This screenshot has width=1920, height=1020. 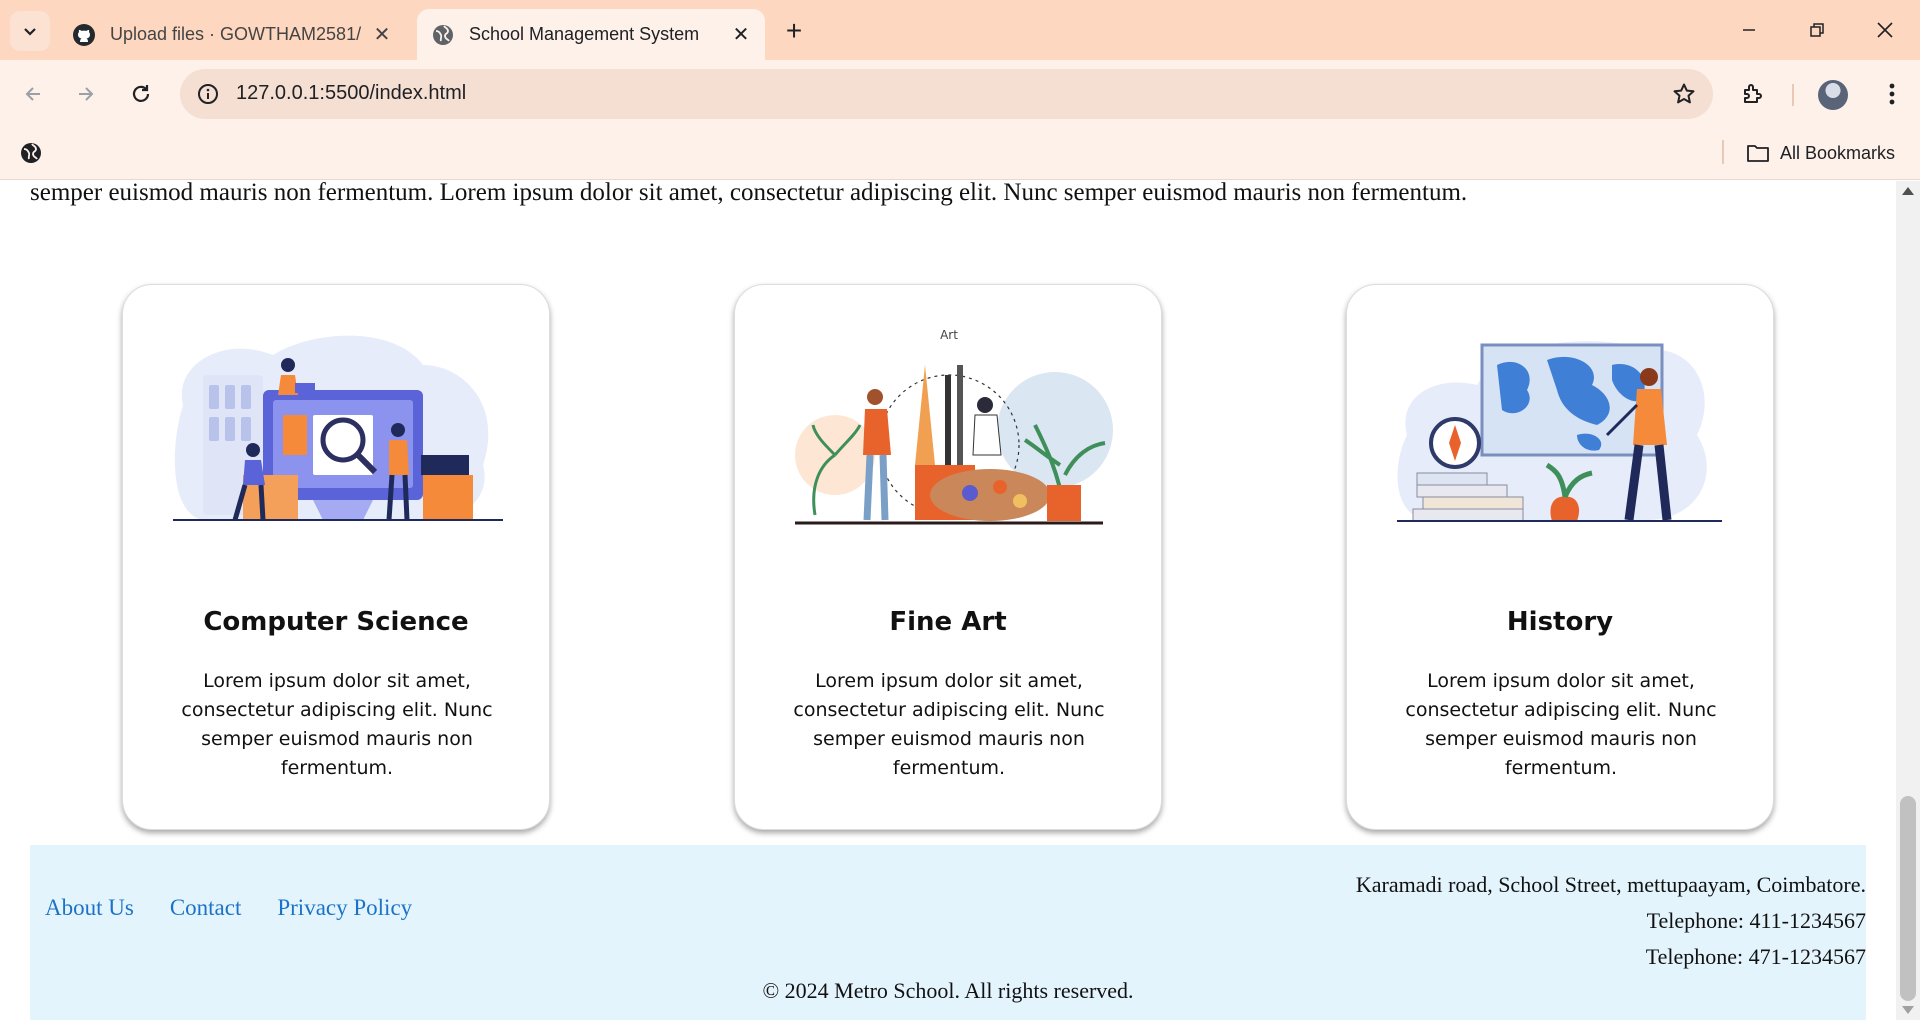 I want to click on back-button, so click(x=33, y=94).